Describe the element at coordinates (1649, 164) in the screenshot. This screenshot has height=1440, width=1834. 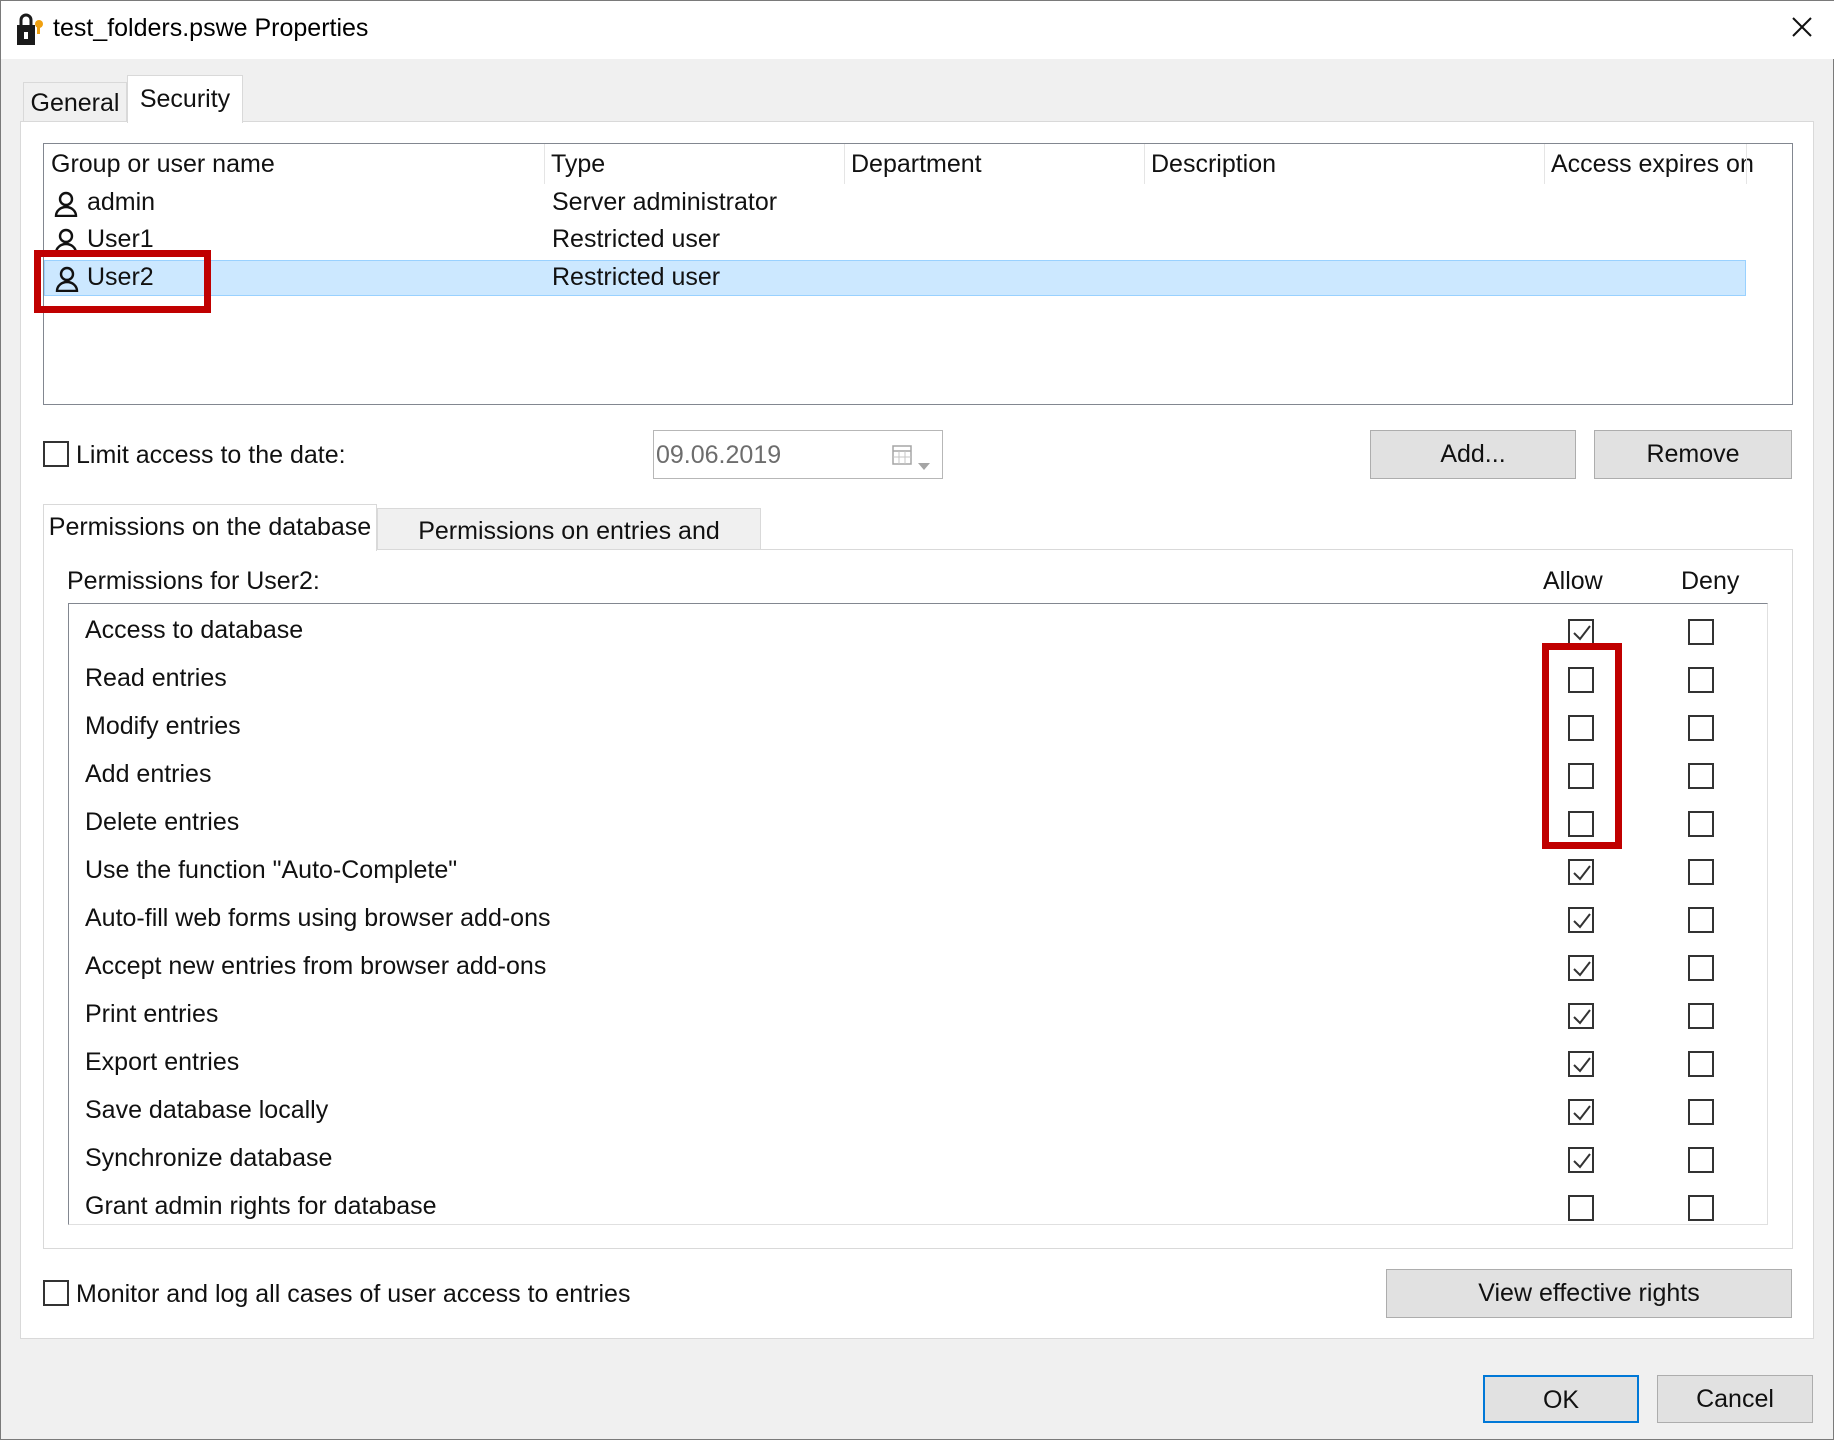
I see `column-header-expires: Access expires on` at that location.